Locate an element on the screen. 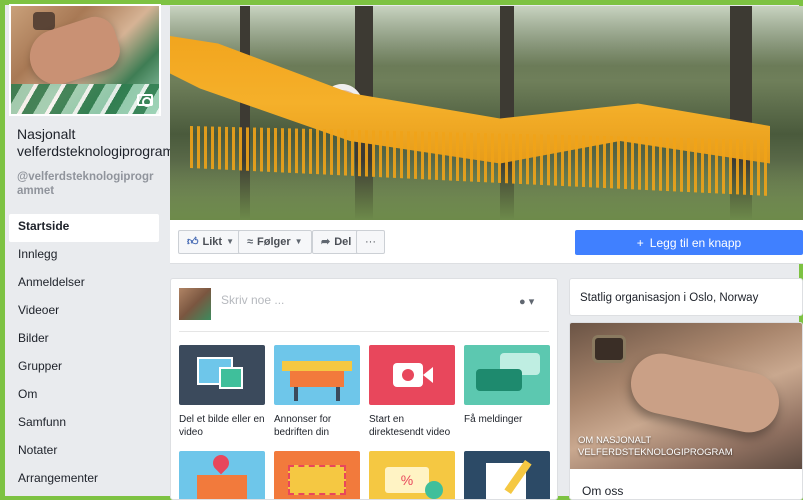 This screenshot has height=500, width=803. location-store-icon is located at coordinates (222, 475).